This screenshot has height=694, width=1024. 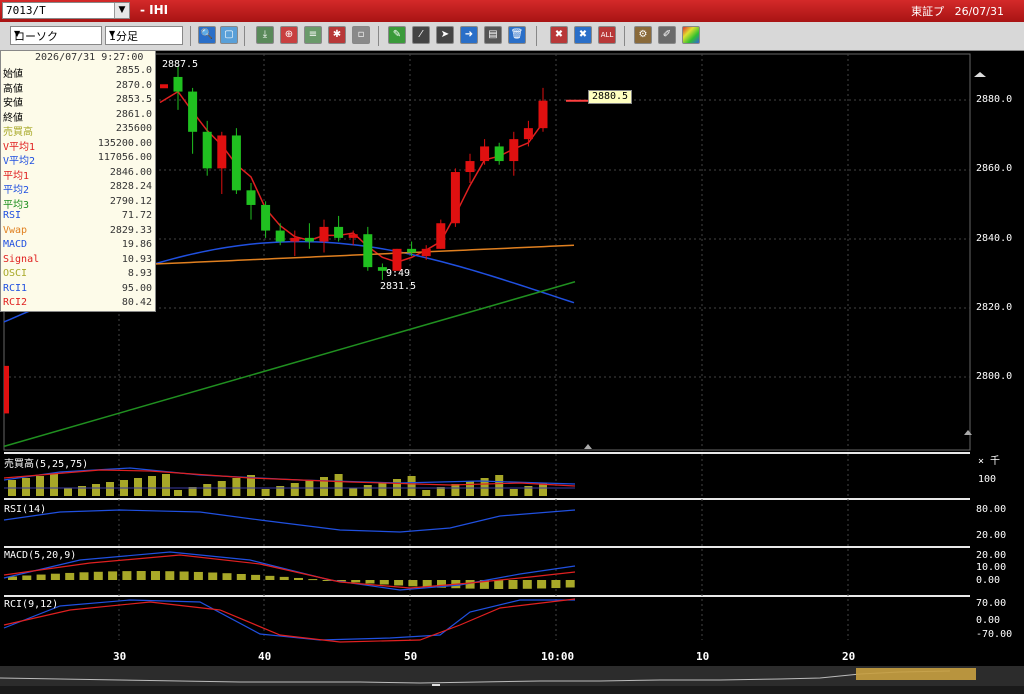 I want to click on volume-ma-line, so click(x=289, y=478).